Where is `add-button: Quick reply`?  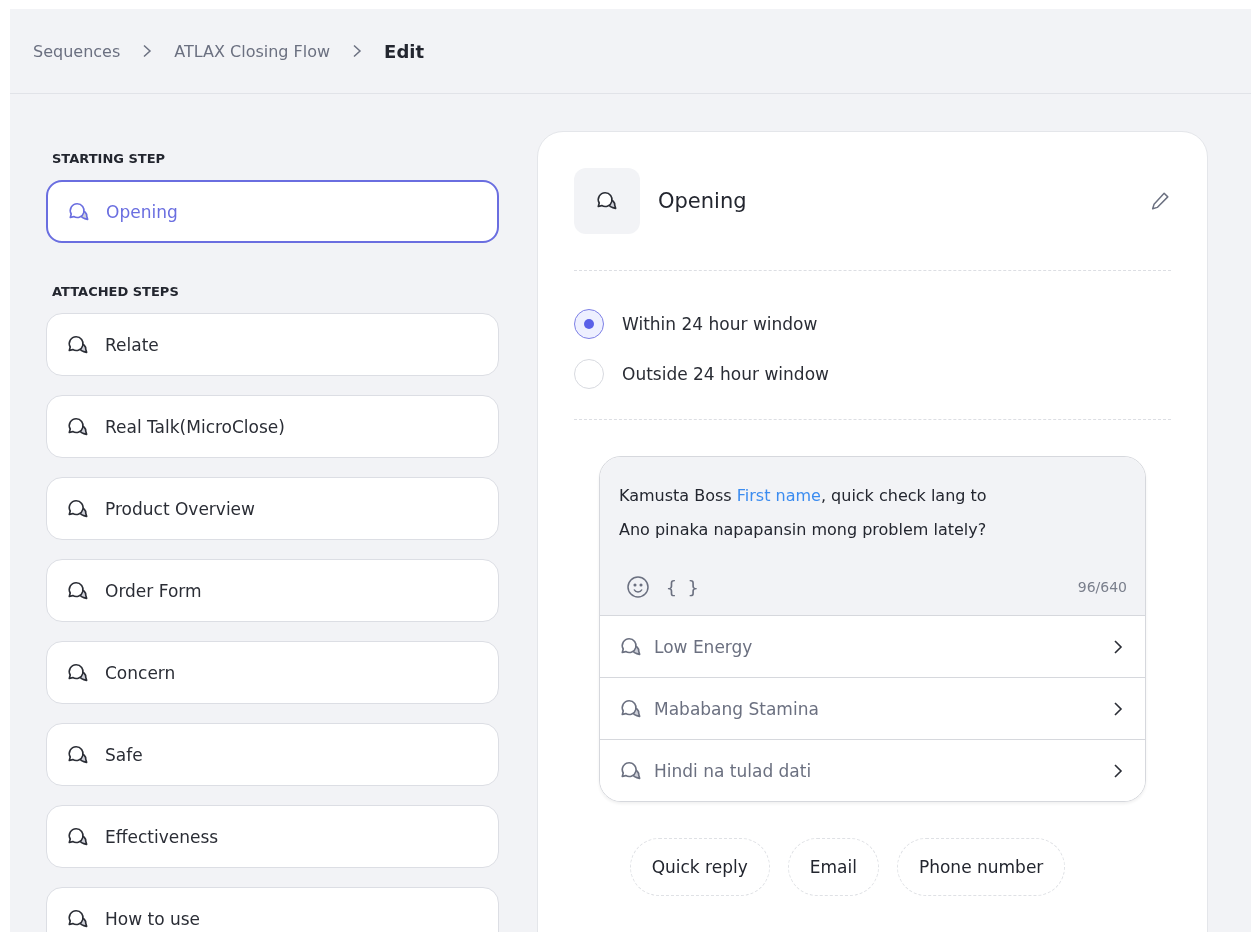 add-button: Quick reply is located at coordinates (699, 867).